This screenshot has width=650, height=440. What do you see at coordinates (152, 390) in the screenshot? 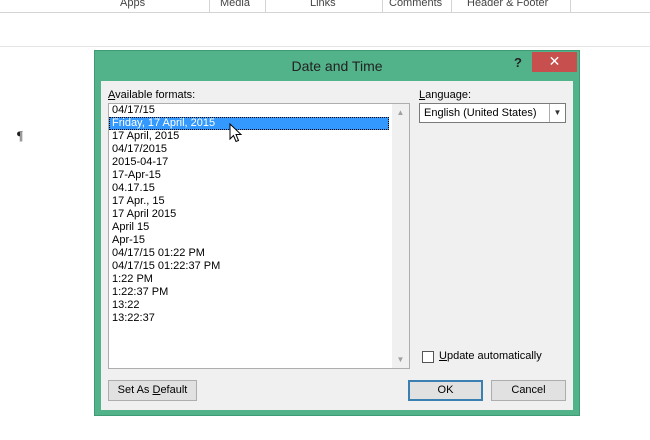
I see `set-as-default-button: Set As Default` at bounding box center [152, 390].